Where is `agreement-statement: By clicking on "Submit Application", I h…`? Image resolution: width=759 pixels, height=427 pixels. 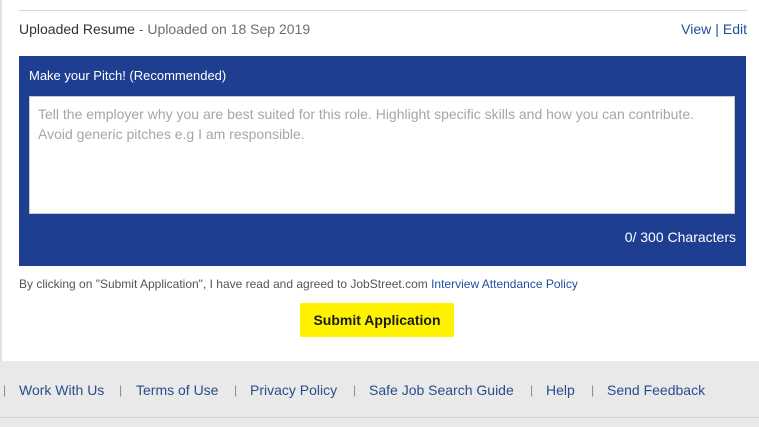
agreement-statement: By clicking on "Submit Application", I h… is located at coordinates (225, 284).